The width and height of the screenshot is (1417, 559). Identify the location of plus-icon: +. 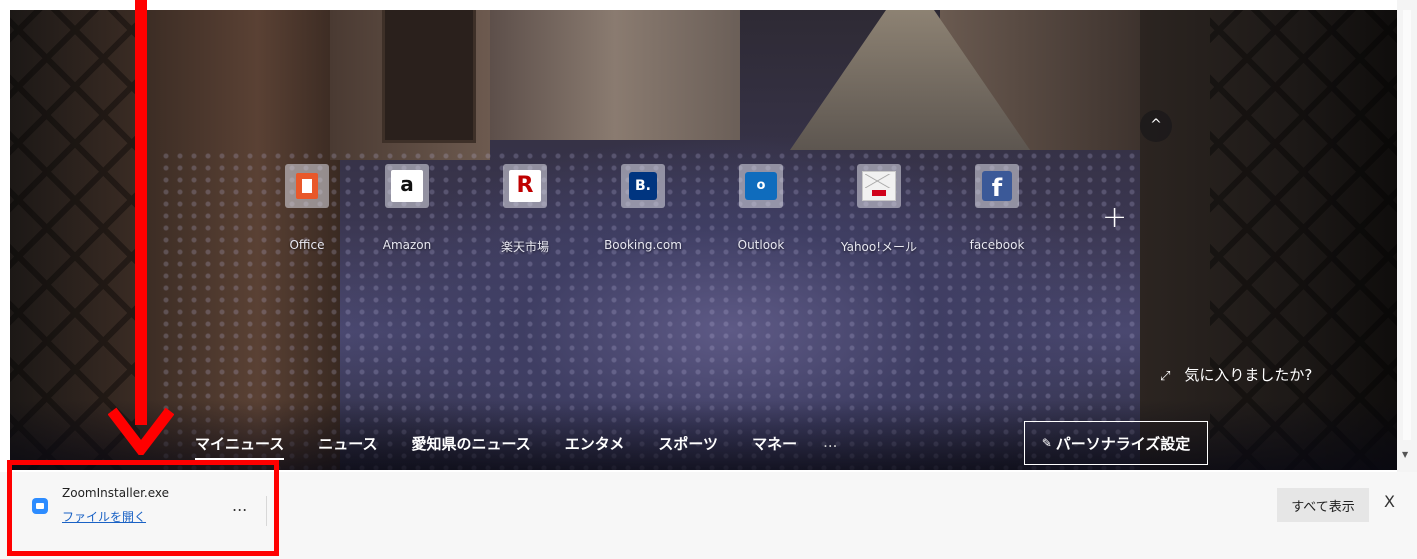
(1115, 217).